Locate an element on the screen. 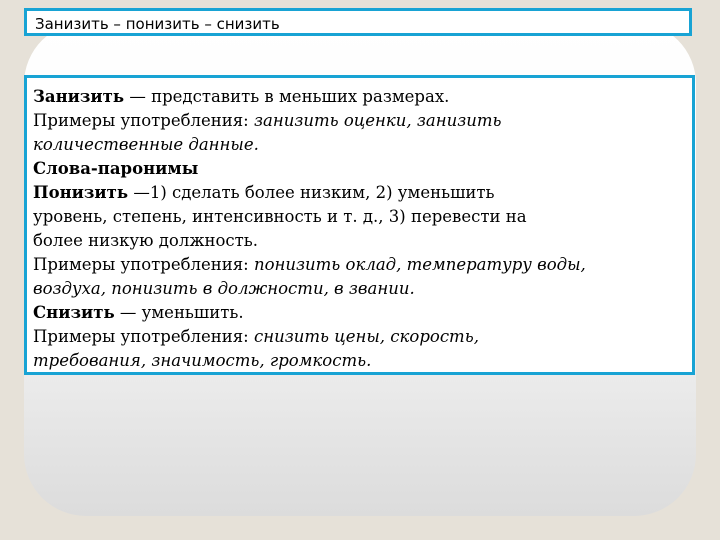  ponizit-def-text-1: —1) сделать более низким, 2) уменьшить is located at coordinates (311, 192).